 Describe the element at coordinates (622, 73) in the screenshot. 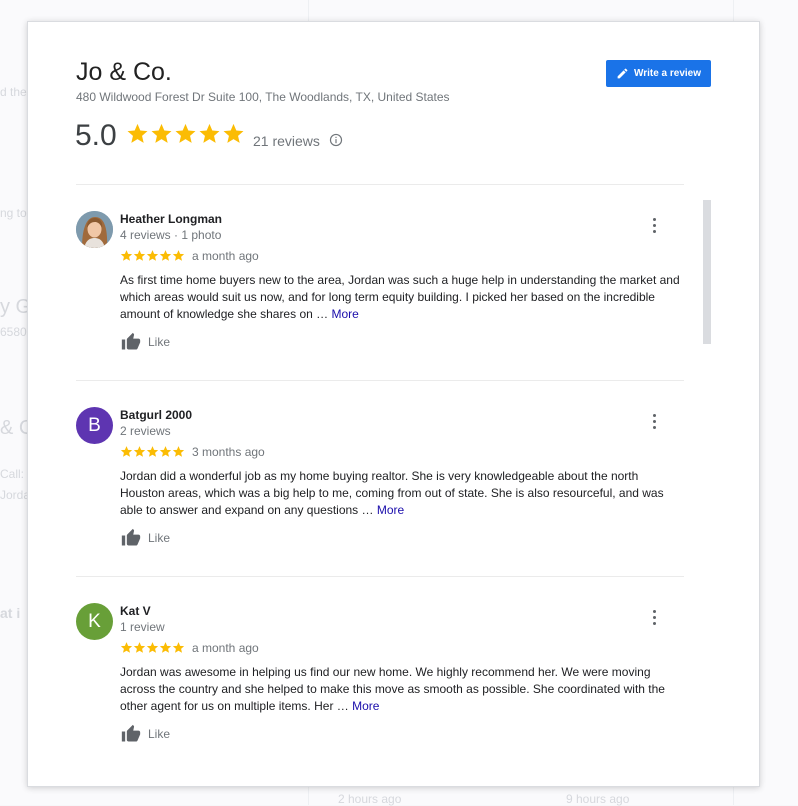

I see `pencil-icon` at that location.